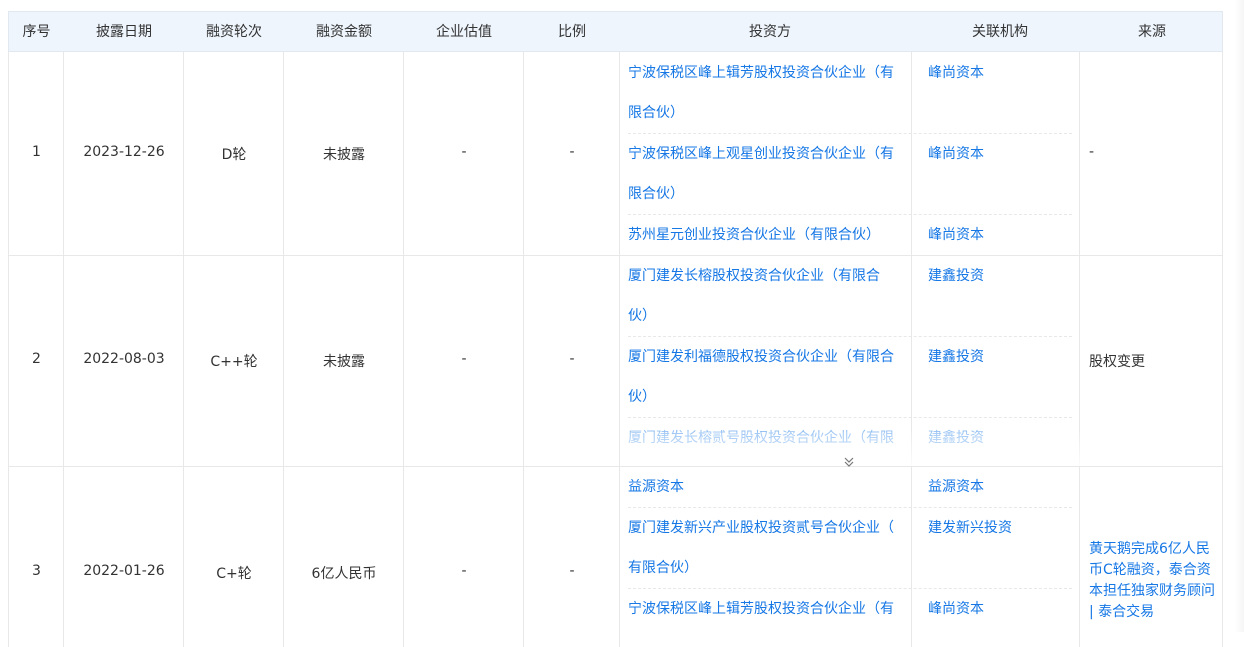 This screenshot has height=647, width=1244. What do you see at coordinates (767, 296) in the screenshot?
I see `investor-link: 厦门建发长榕股权投资合伙企业（有限合 伙）` at bounding box center [767, 296].